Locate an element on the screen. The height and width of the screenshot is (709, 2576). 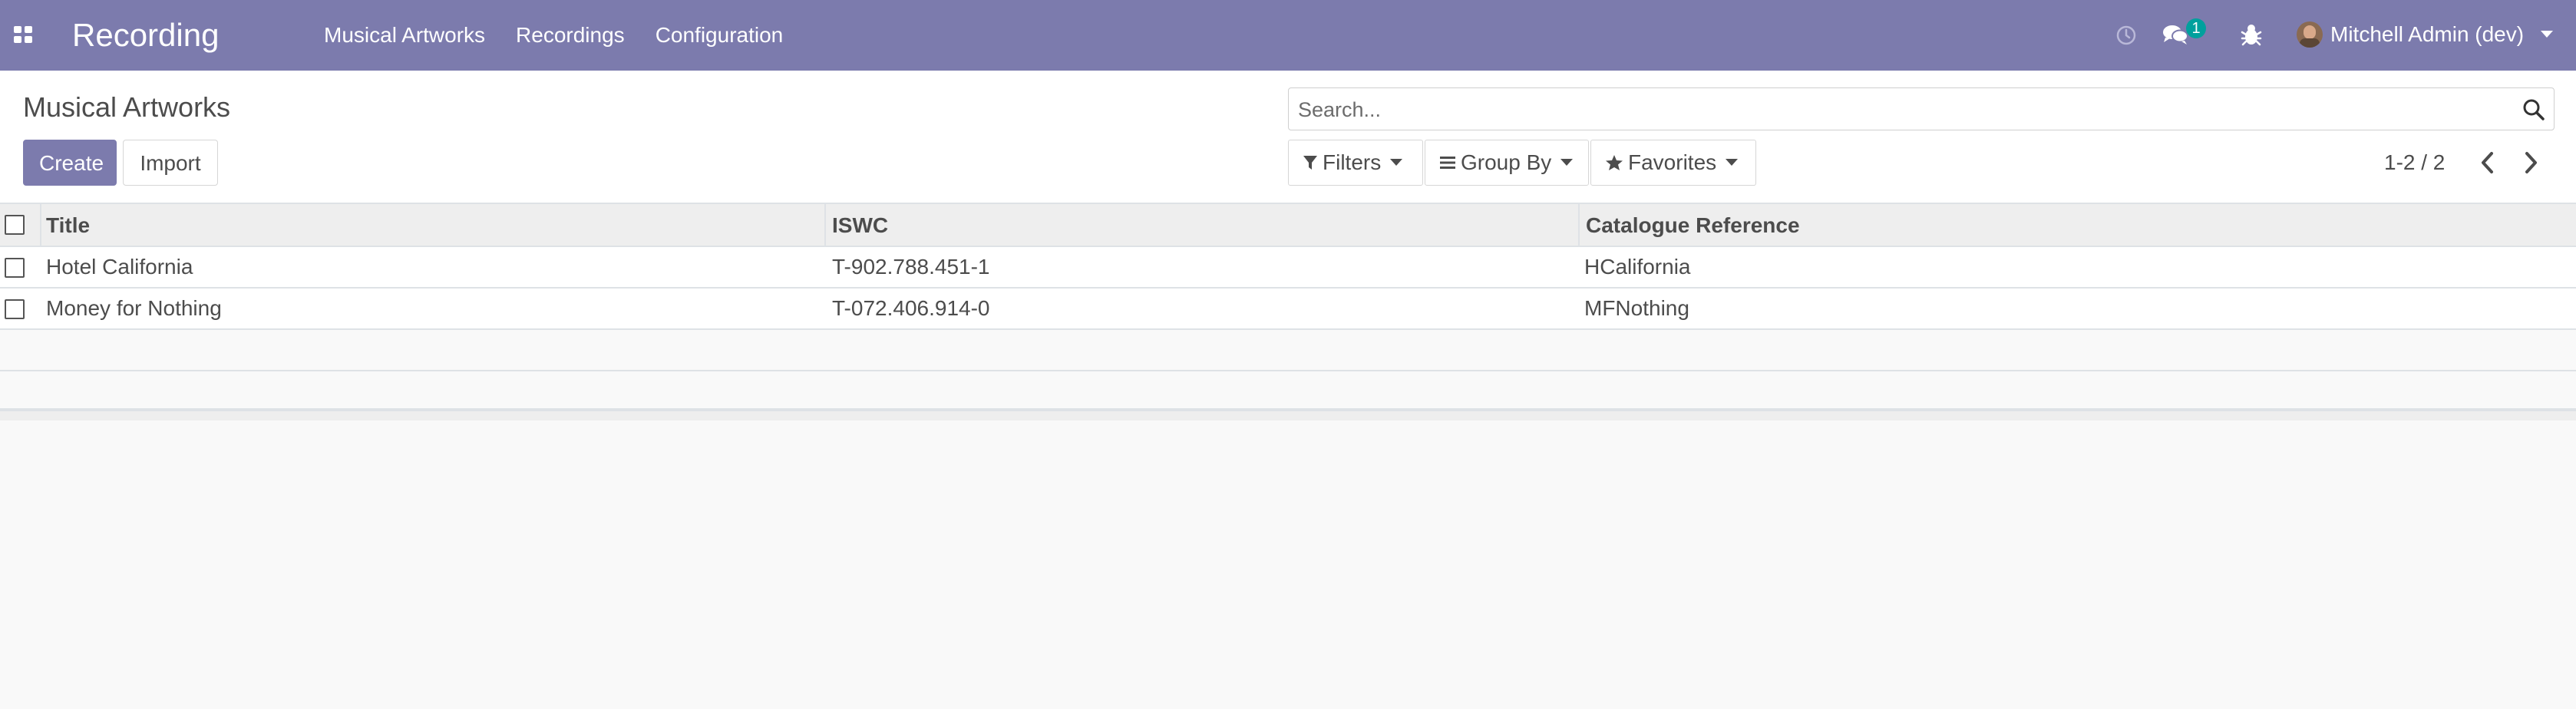
pager-value: 1-2 / 2 is located at coordinates (2414, 162).